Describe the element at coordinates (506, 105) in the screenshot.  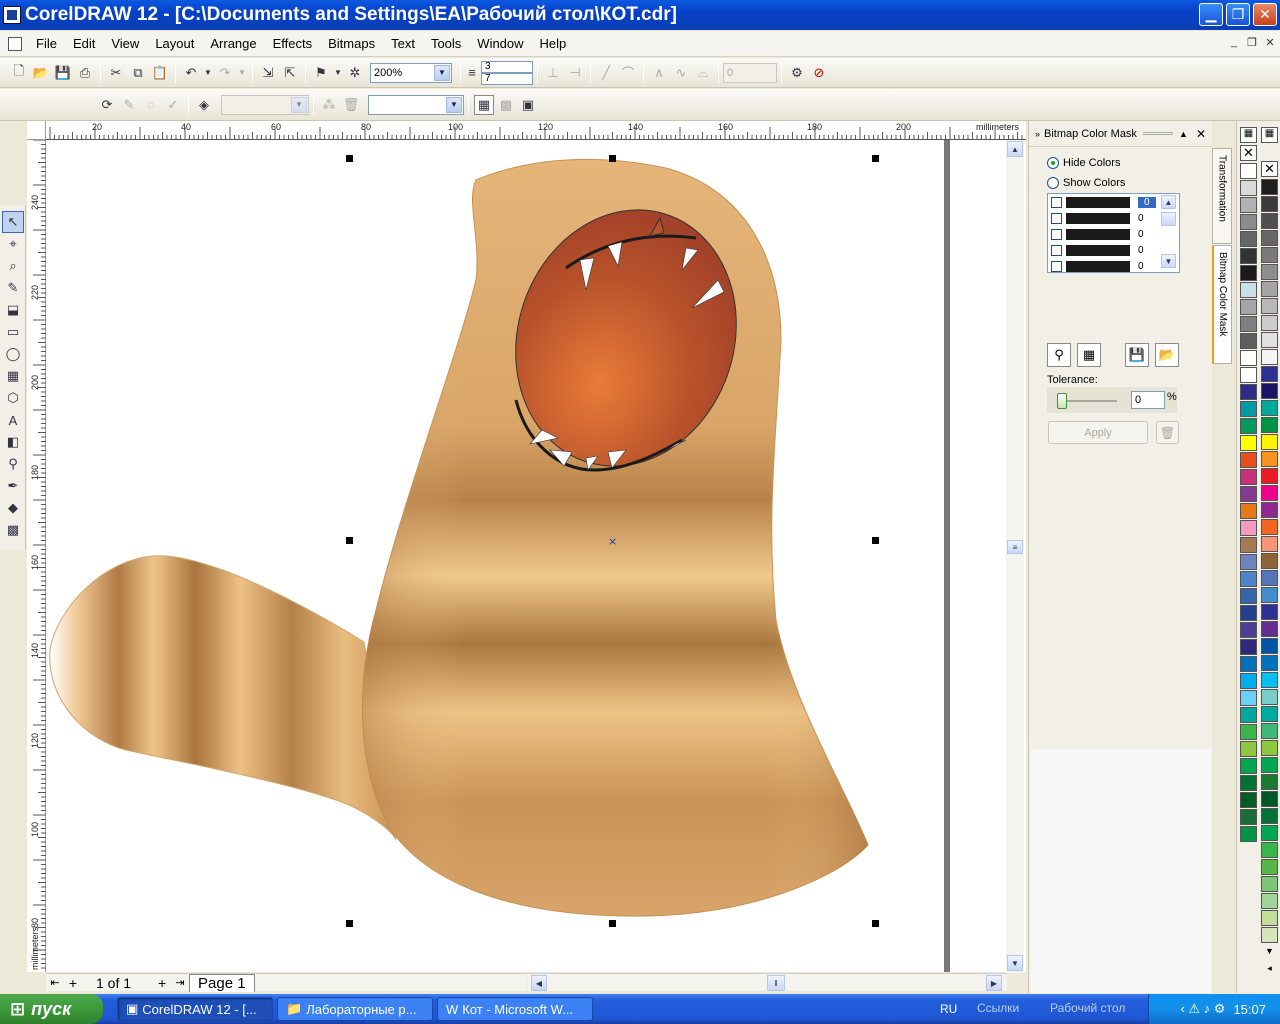
I see `crop-icon: ▩` at that location.